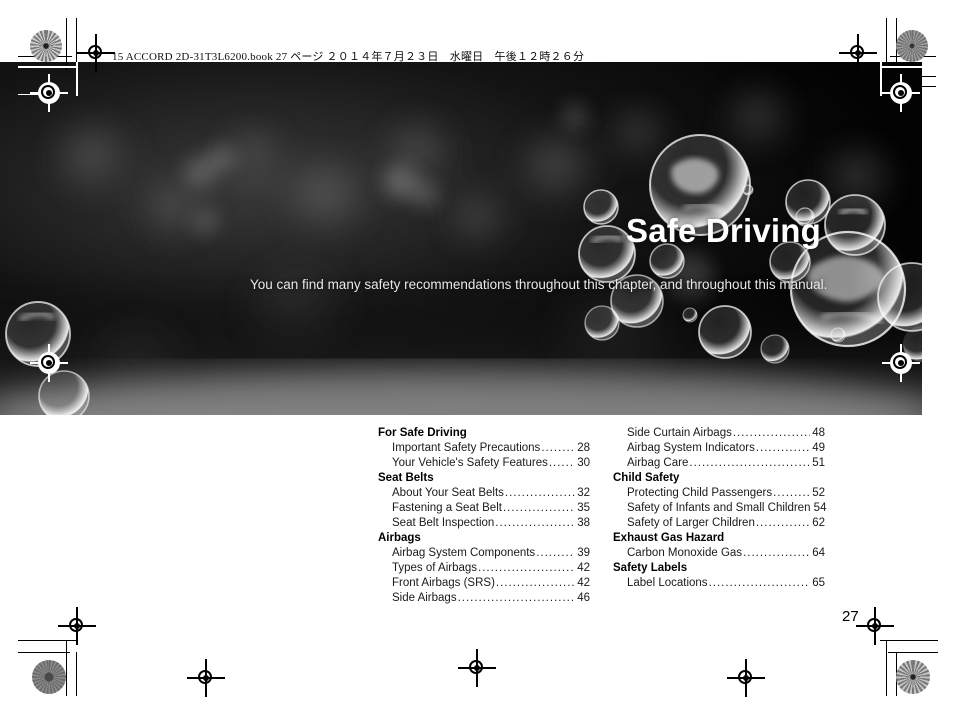 The image size is (954, 718). Describe the element at coordinates (422, 433) in the screenshot. I see `toc-group-heading: For Safe Driving` at that location.